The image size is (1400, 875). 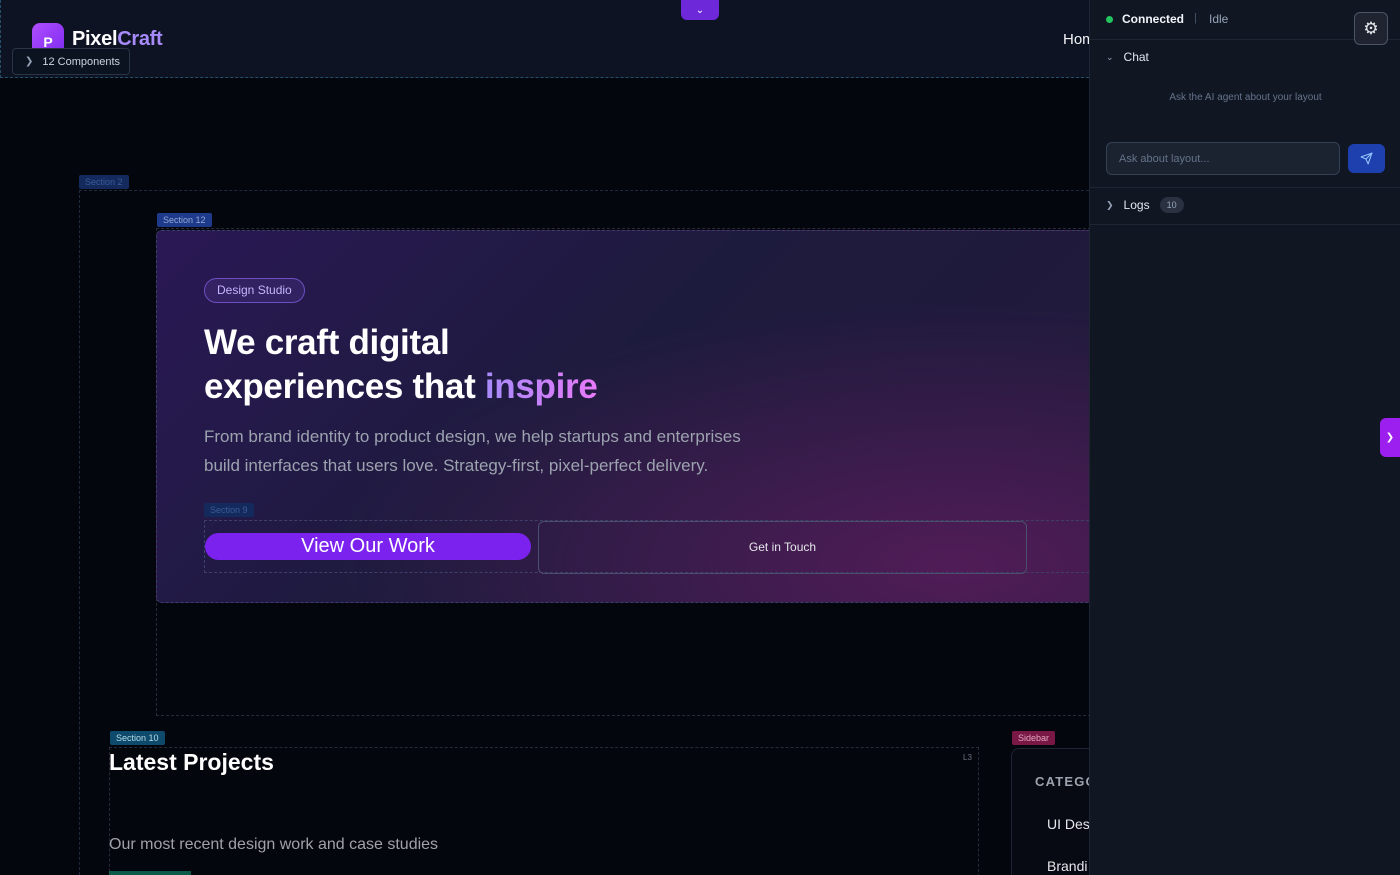 I want to click on nav-link-home: Hom, so click(x=1076, y=39).